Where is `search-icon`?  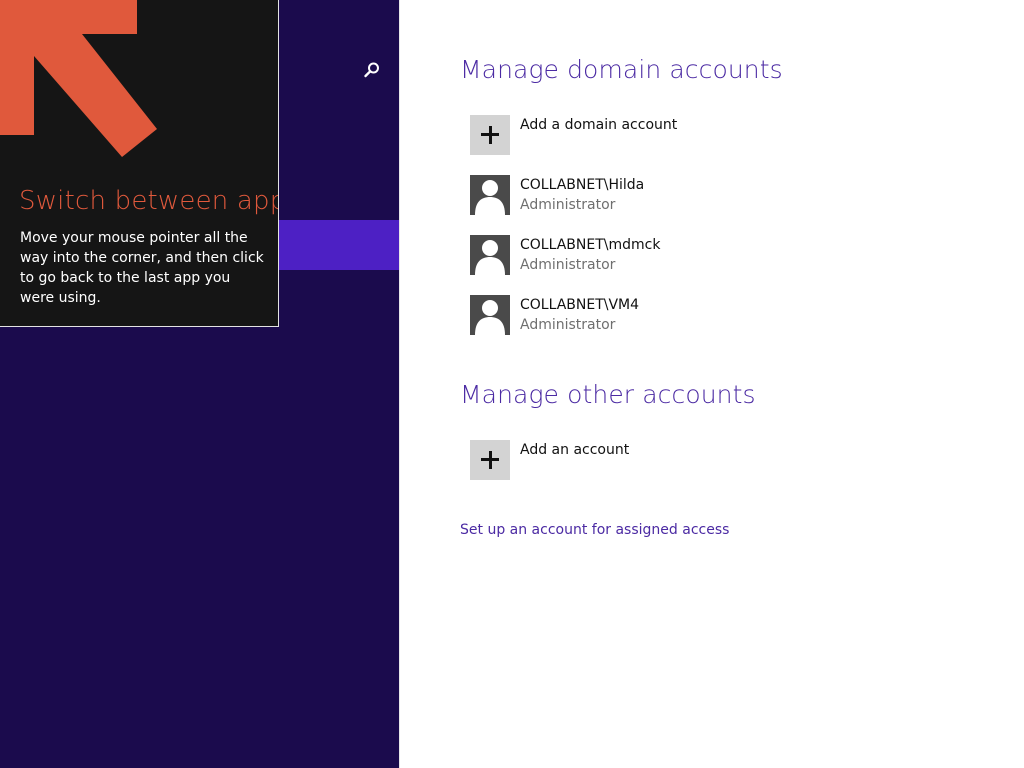 search-icon is located at coordinates (372, 70).